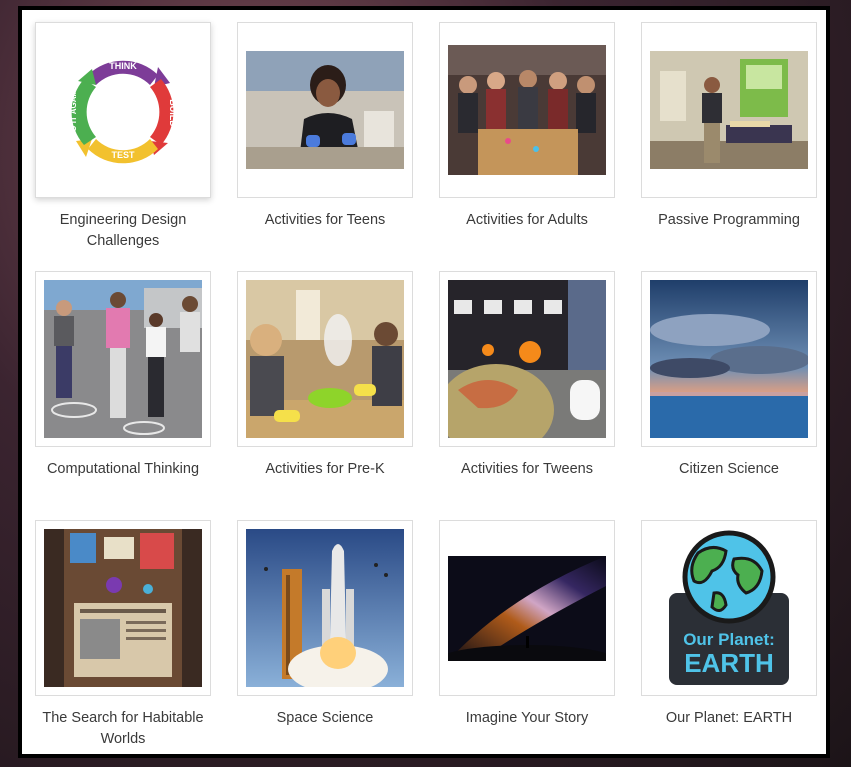 The width and height of the screenshot is (851, 767). I want to click on habitable-worlds-book-photo, so click(123, 608).